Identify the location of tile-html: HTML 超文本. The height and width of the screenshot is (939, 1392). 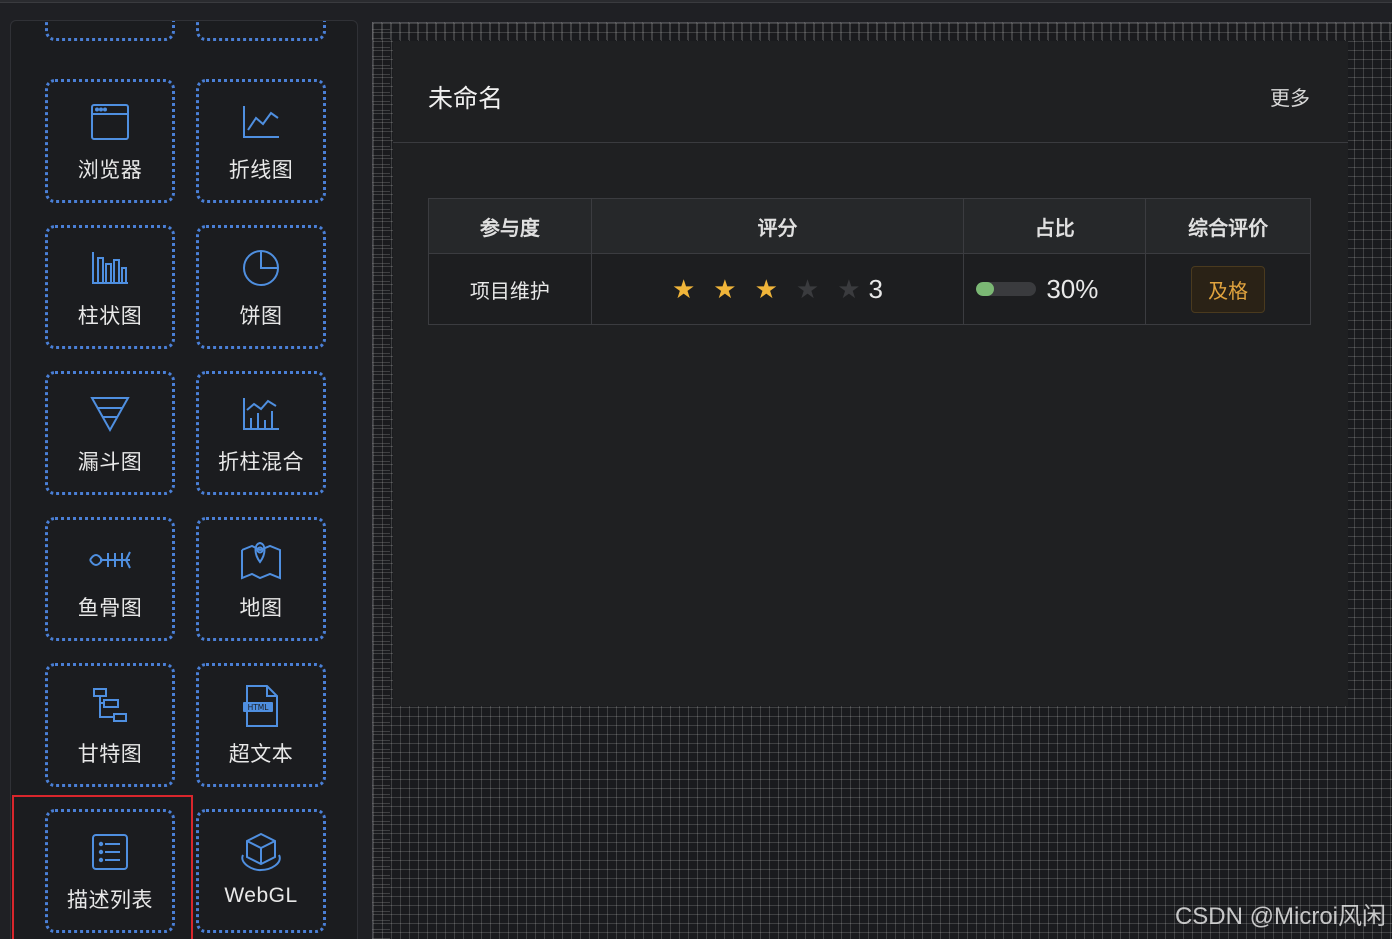
(261, 725).